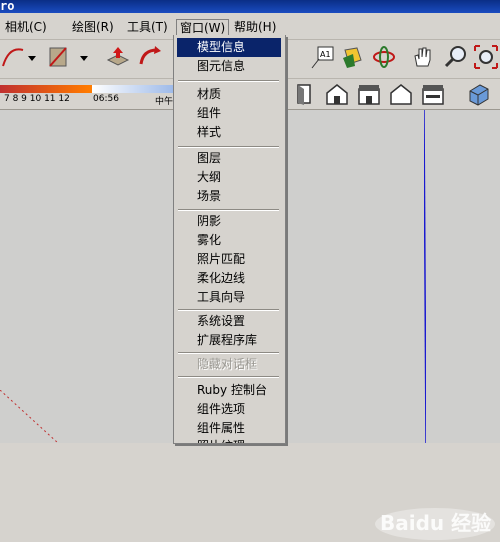 Image resolution: width=500 pixels, height=542 pixels. I want to click on zoom-extents-tool, so click(486, 58).